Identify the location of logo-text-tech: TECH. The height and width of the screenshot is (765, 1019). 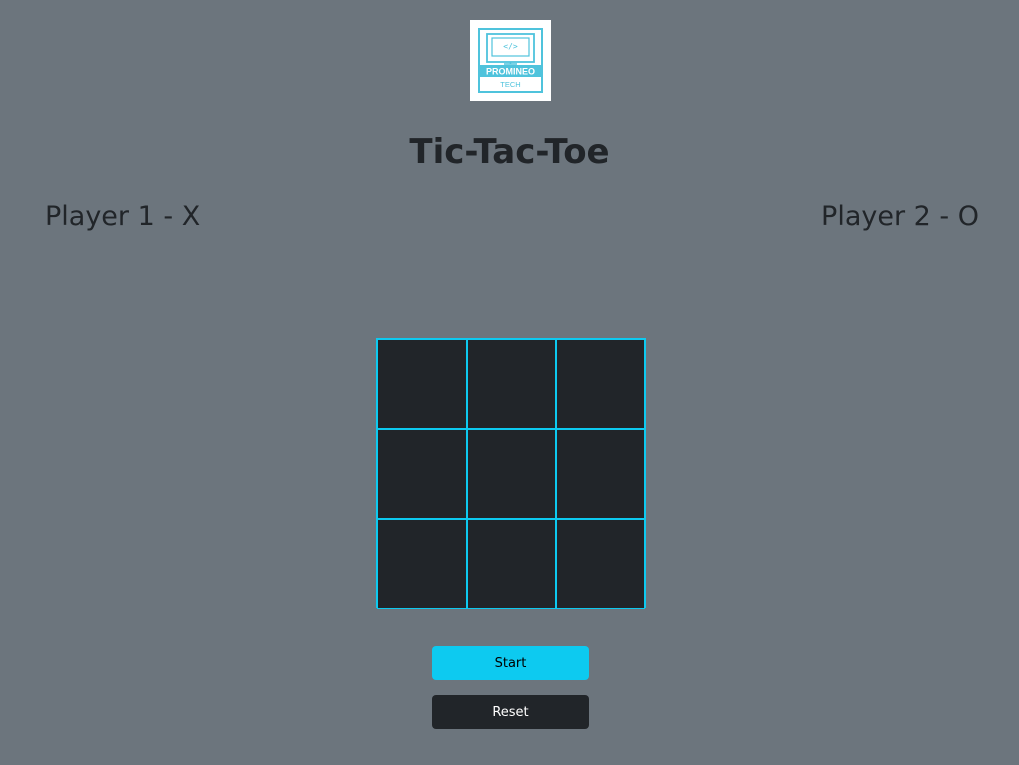
(510, 84).